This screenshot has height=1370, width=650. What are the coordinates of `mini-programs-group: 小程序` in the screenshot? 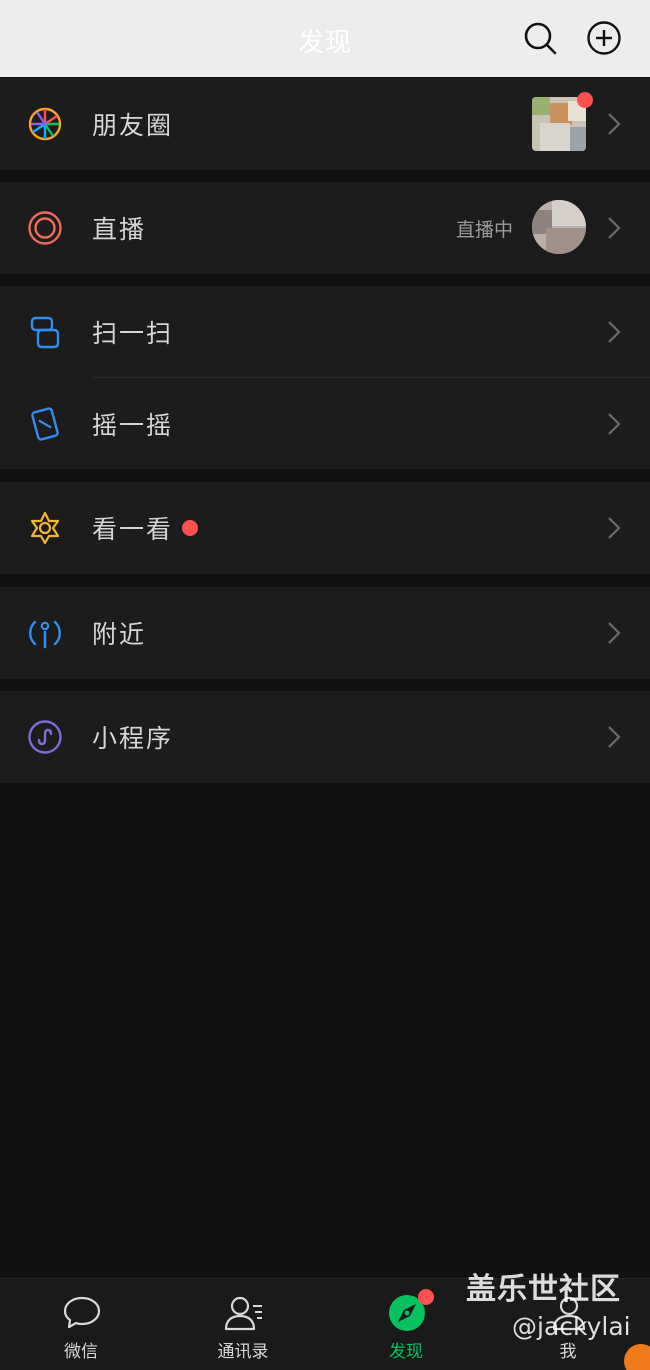 It's located at (325, 737).